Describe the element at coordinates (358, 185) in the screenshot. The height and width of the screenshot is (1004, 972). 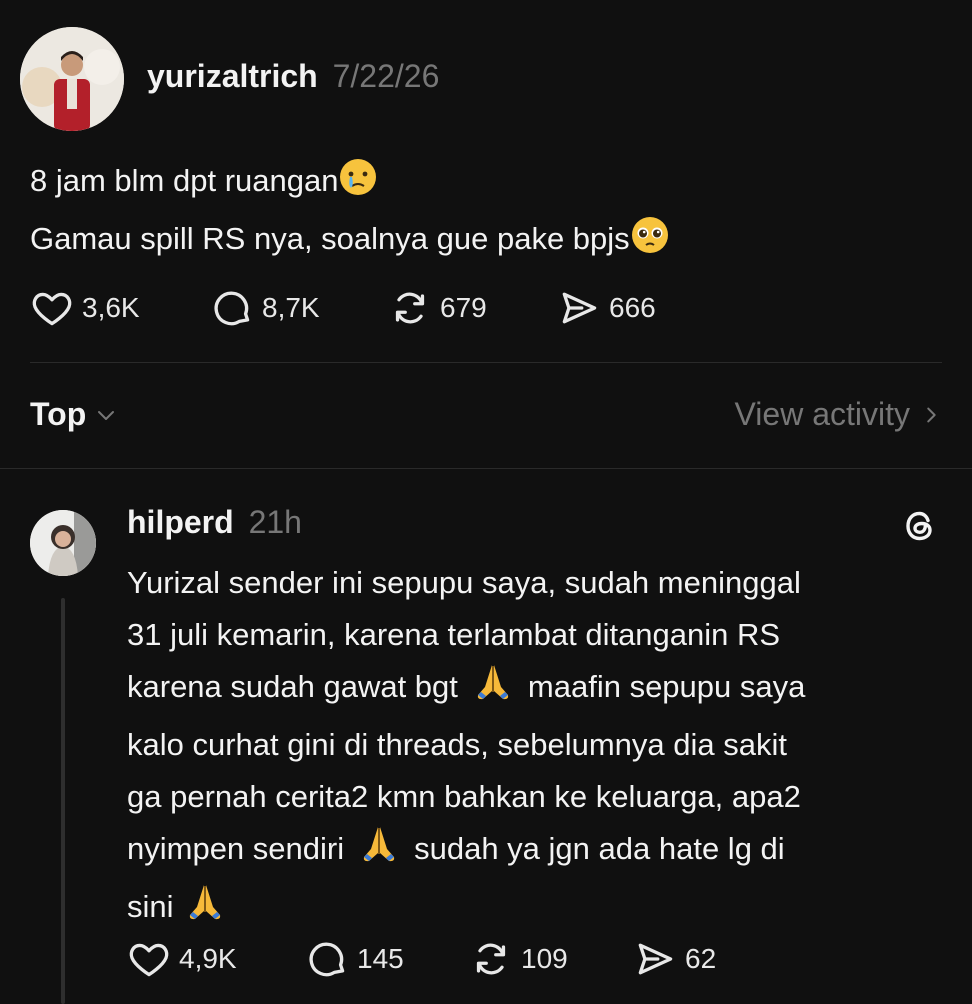
I see `face-holding-back-tears-icon` at that location.